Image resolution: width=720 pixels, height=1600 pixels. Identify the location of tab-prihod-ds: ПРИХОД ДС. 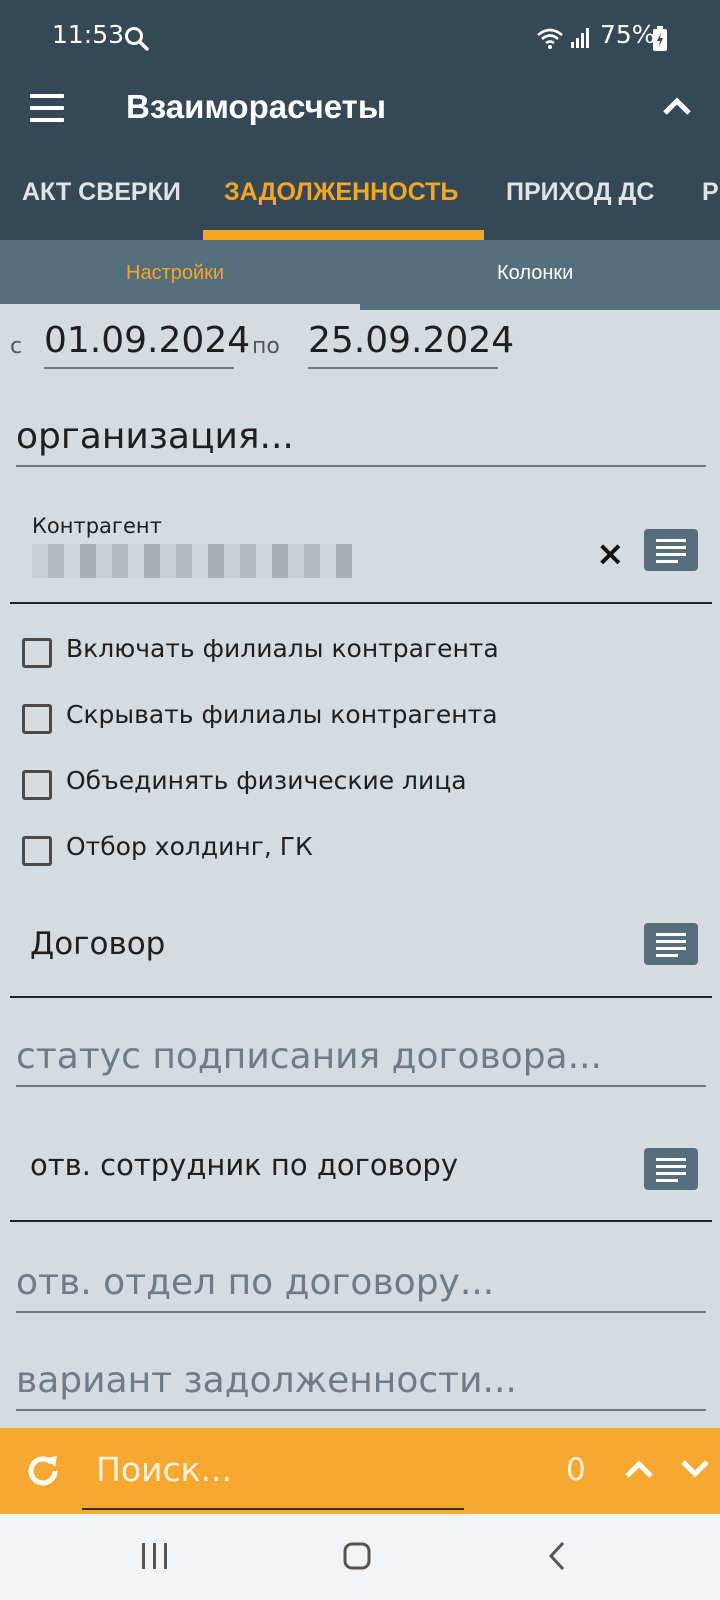
(580, 192).